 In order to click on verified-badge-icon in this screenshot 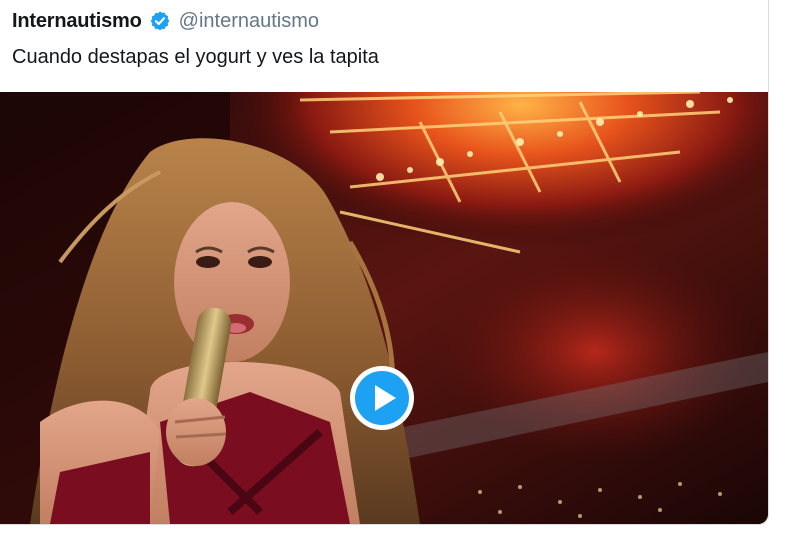, I will do `click(160, 21)`.